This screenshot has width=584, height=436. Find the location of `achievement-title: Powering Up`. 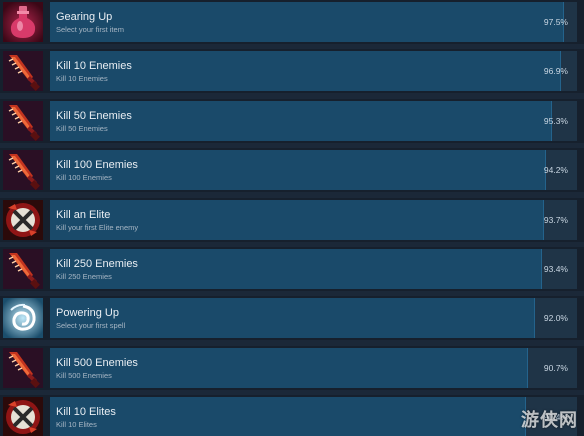

achievement-title: Powering Up is located at coordinates (87, 313).